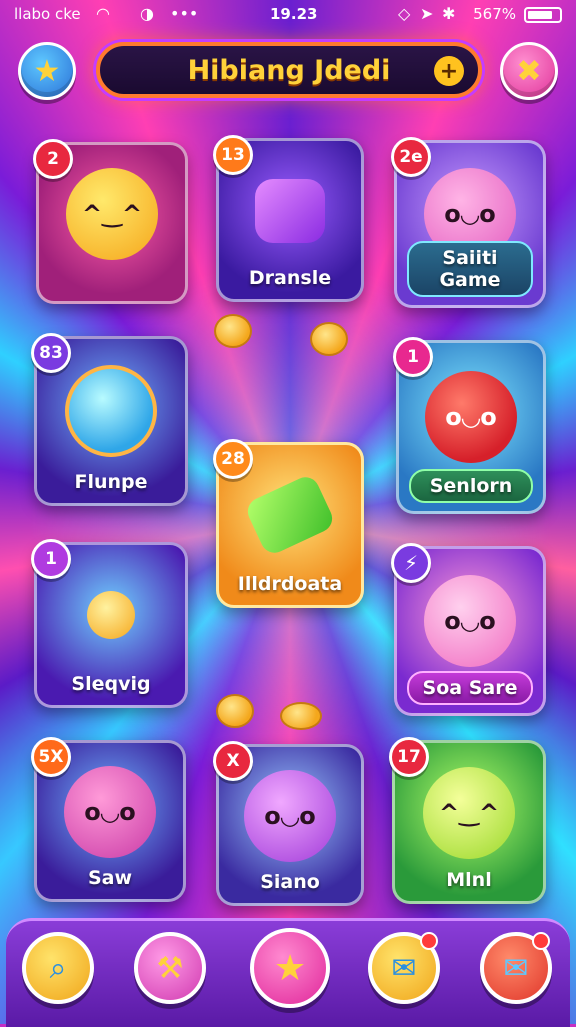  What do you see at coordinates (103, 13) in the screenshot?
I see `wifi-icon: ◠` at bounding box center [103, 13].